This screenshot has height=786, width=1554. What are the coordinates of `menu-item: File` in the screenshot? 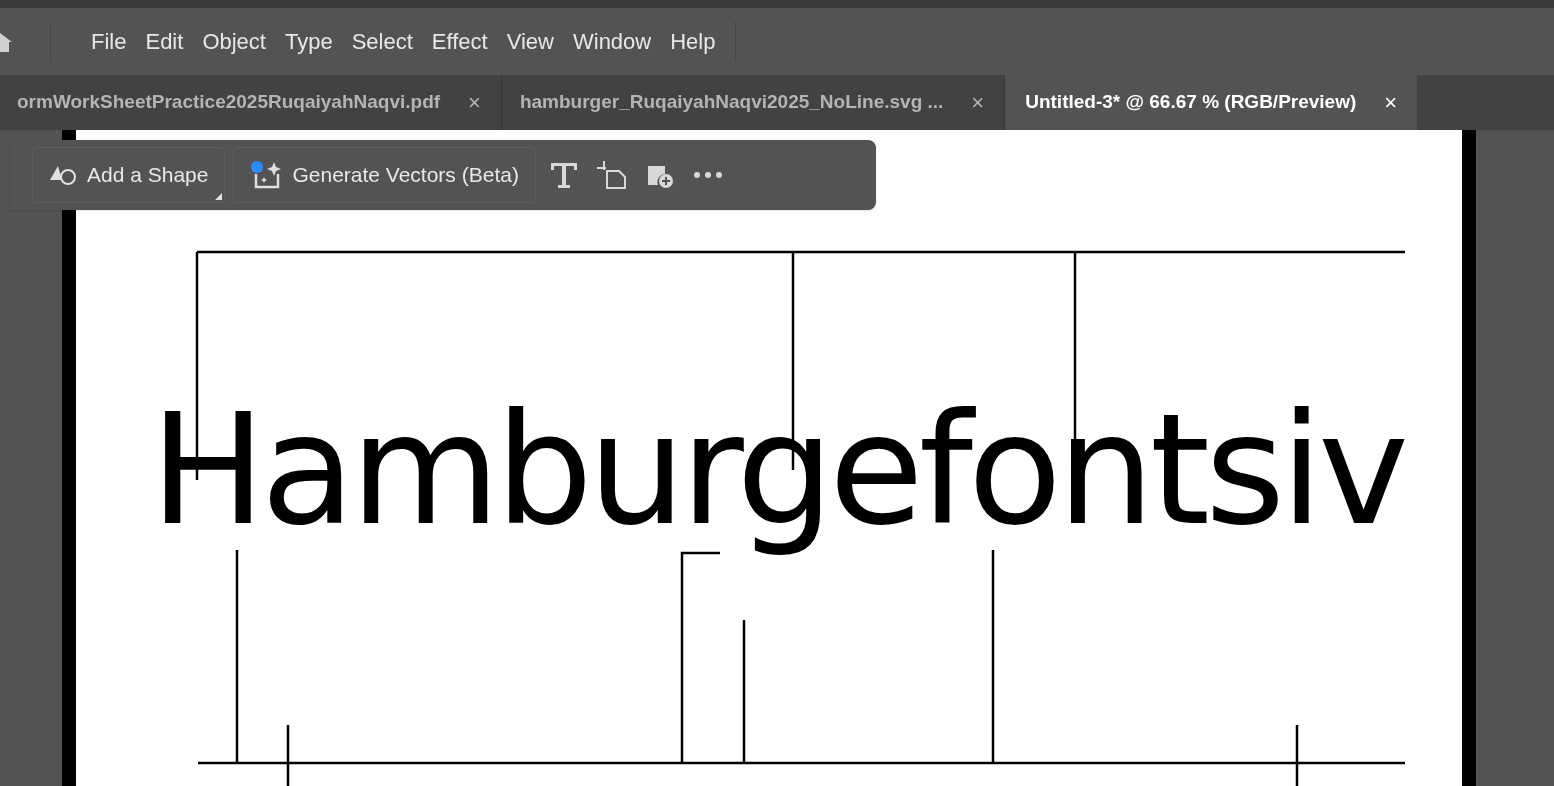 It's located at (109, 41).